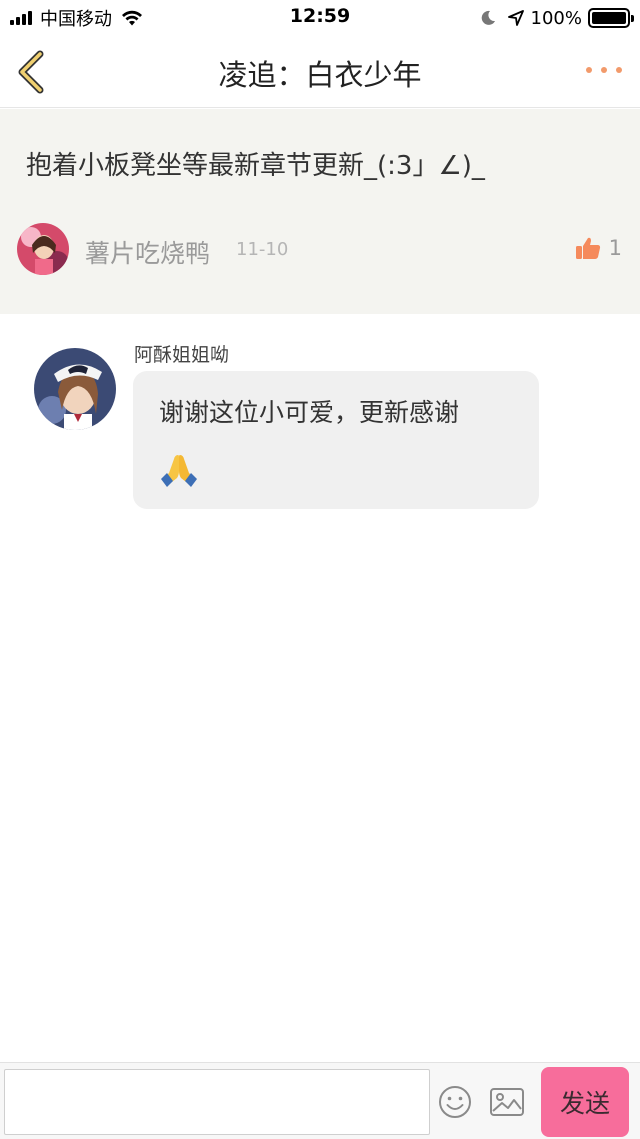  I want to click on send-button: 发送, so click(585, 1102).